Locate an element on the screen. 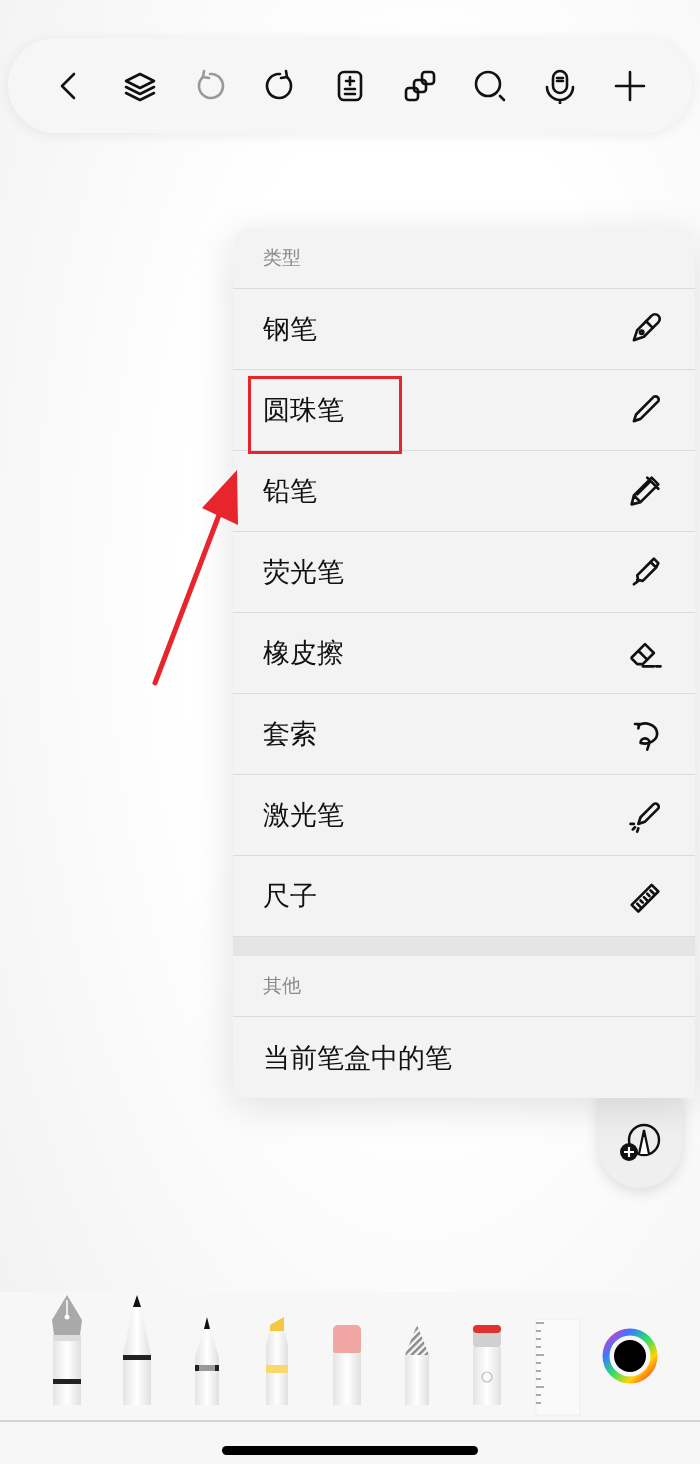 This screenshot has width=700, height=1464. menu-item: 套索 is located at coordinates (464, 734).